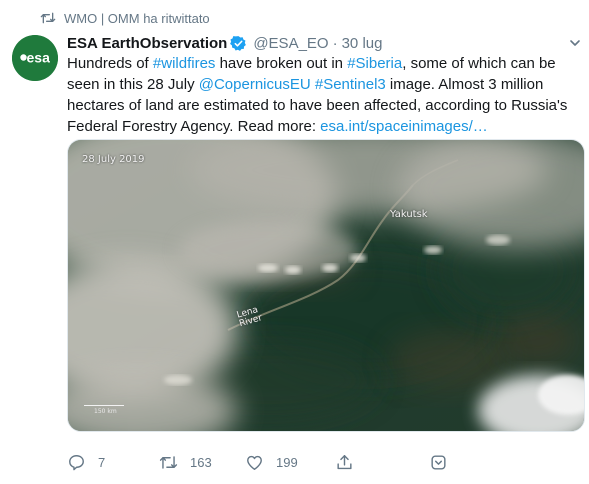  I want to click on share-button, so click(344, 462).